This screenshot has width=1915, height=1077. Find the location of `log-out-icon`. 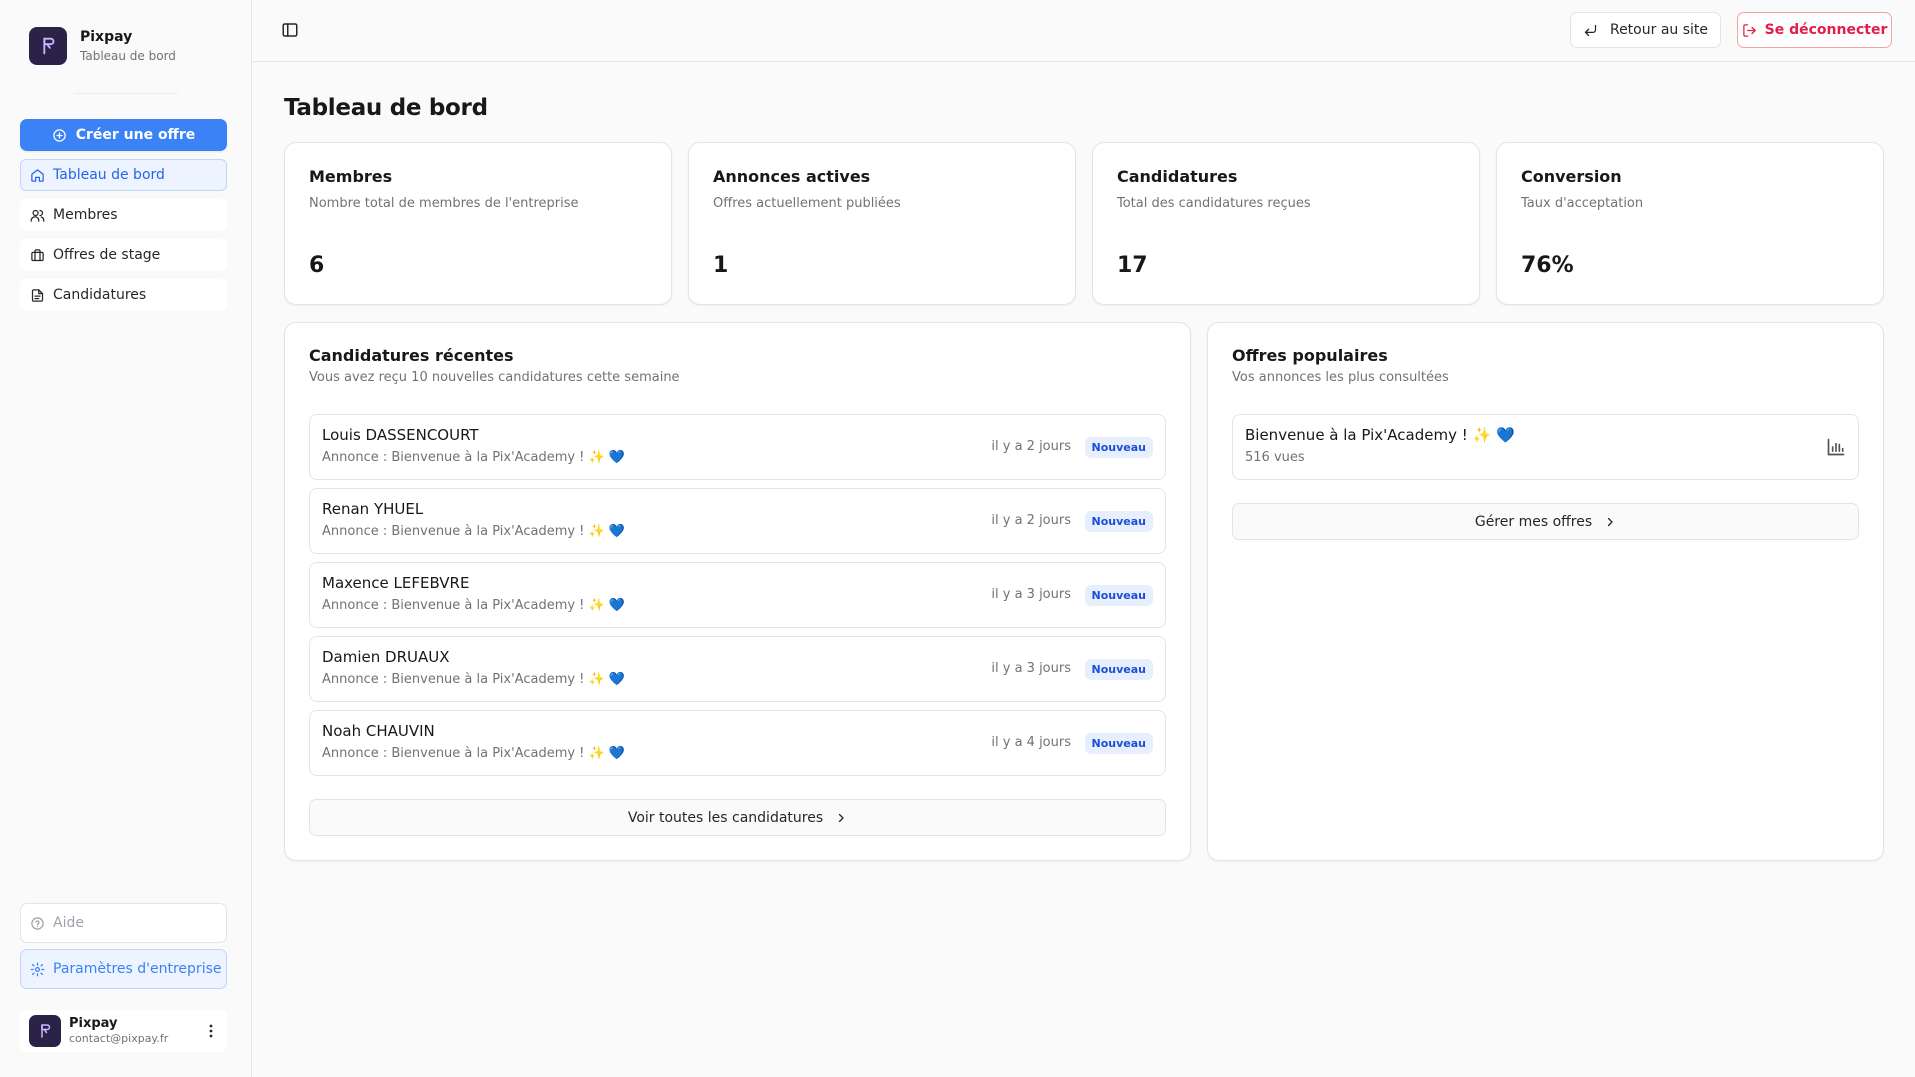

log-out-icon is located at coordinates (1749, 30).